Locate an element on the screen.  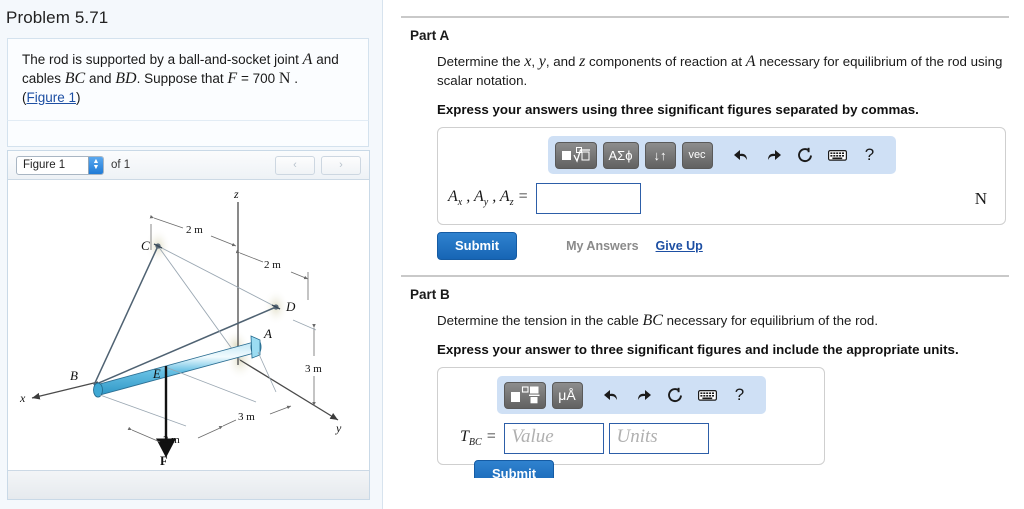
part-b-answer-box: μÅ ? TBC = Value Units Submit is located at coordinates (631, 422).